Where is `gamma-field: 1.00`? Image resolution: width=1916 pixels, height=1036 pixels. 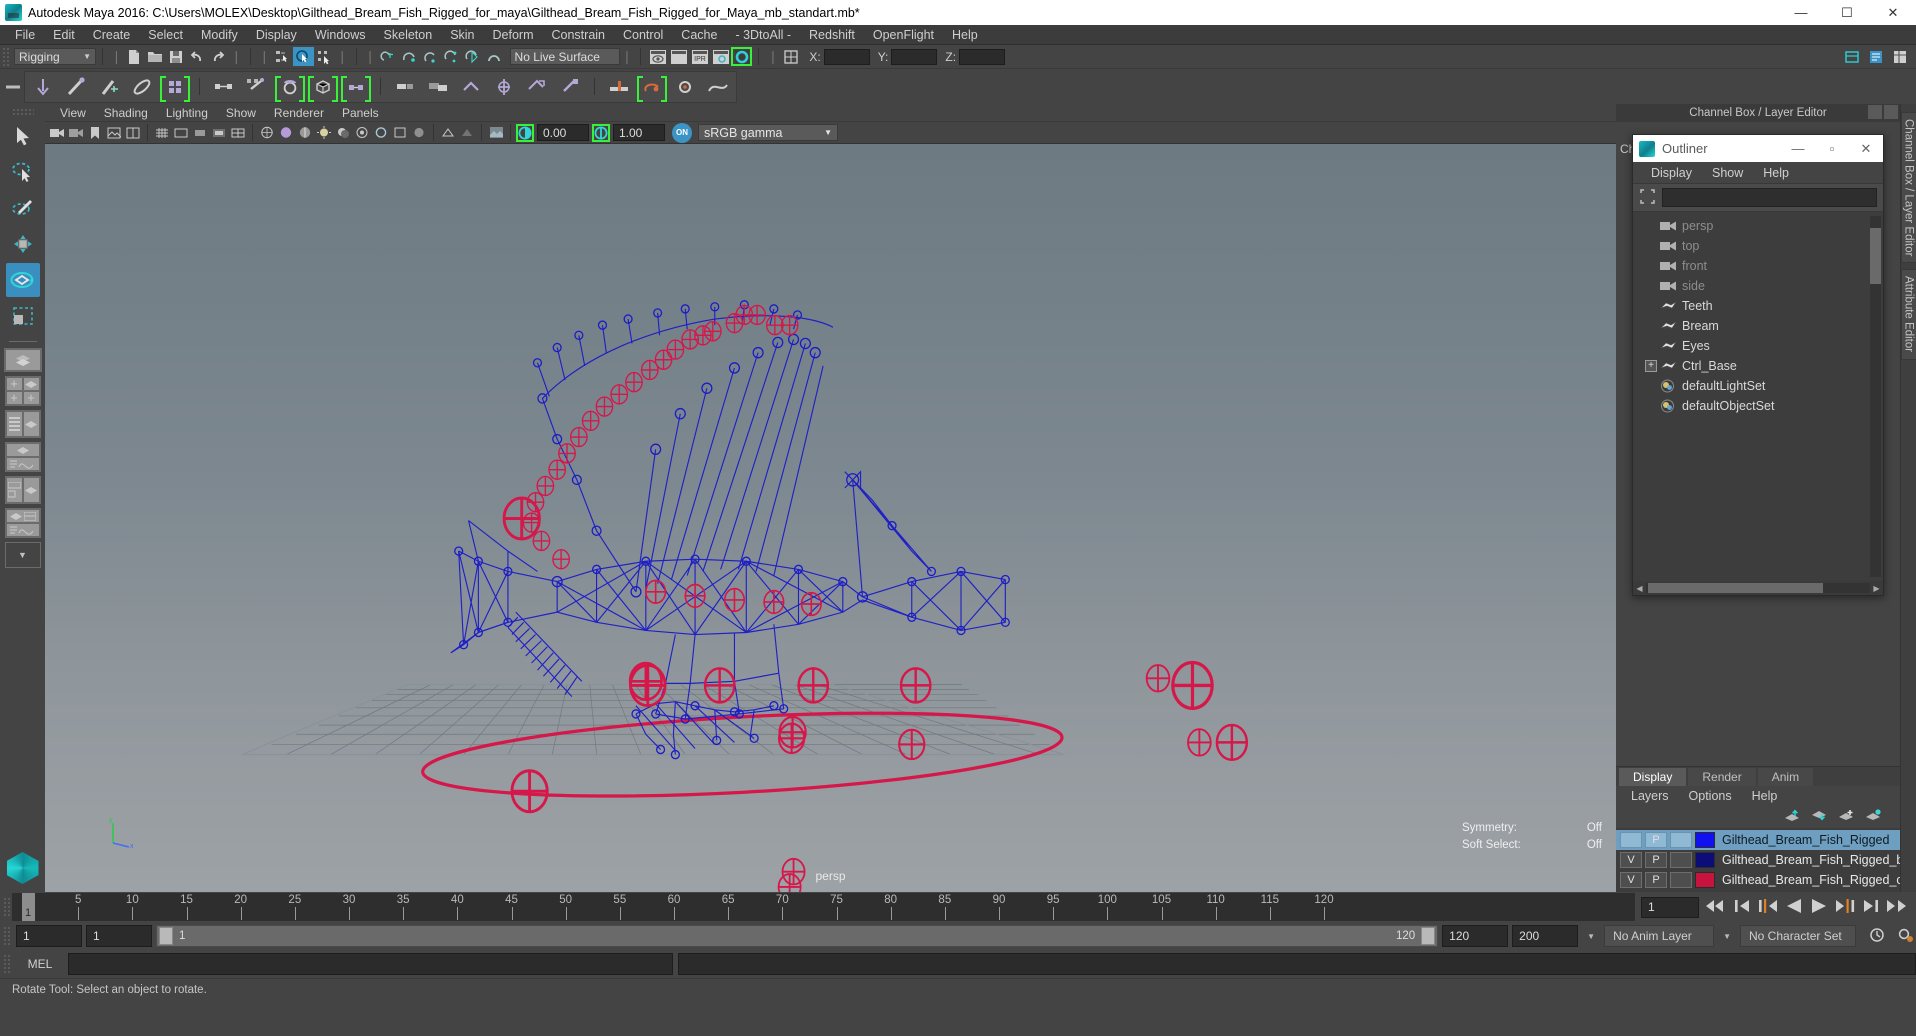
gamma-field: 1.00 is located at coordinates (639, 132).